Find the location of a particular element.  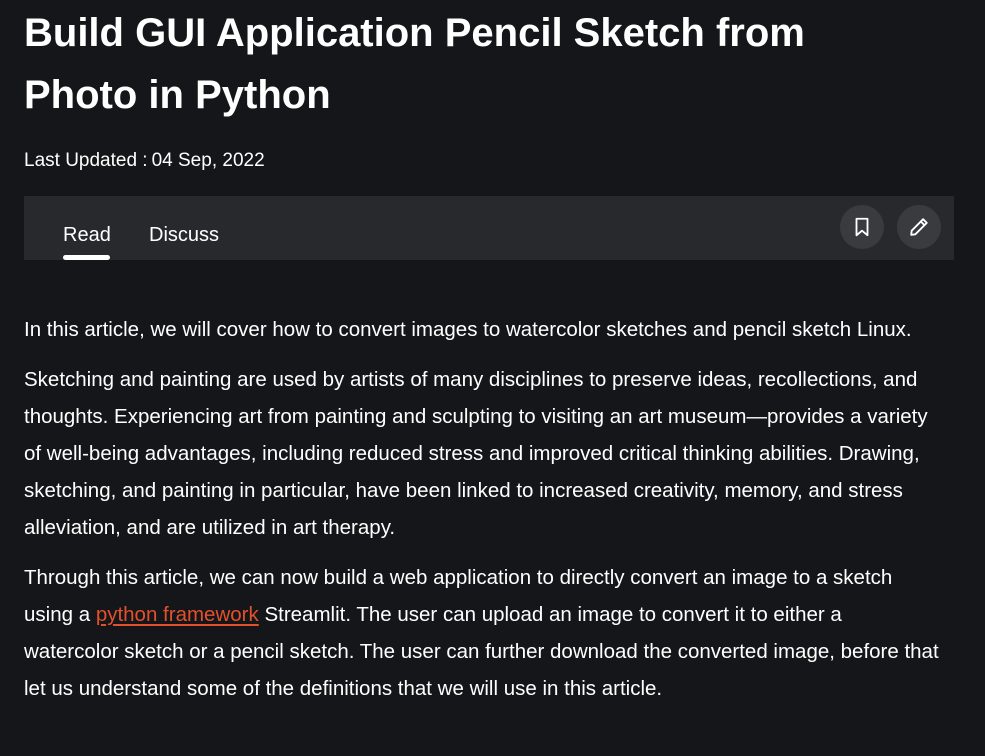

bookmark-icon is located at coordinates (862, 227).